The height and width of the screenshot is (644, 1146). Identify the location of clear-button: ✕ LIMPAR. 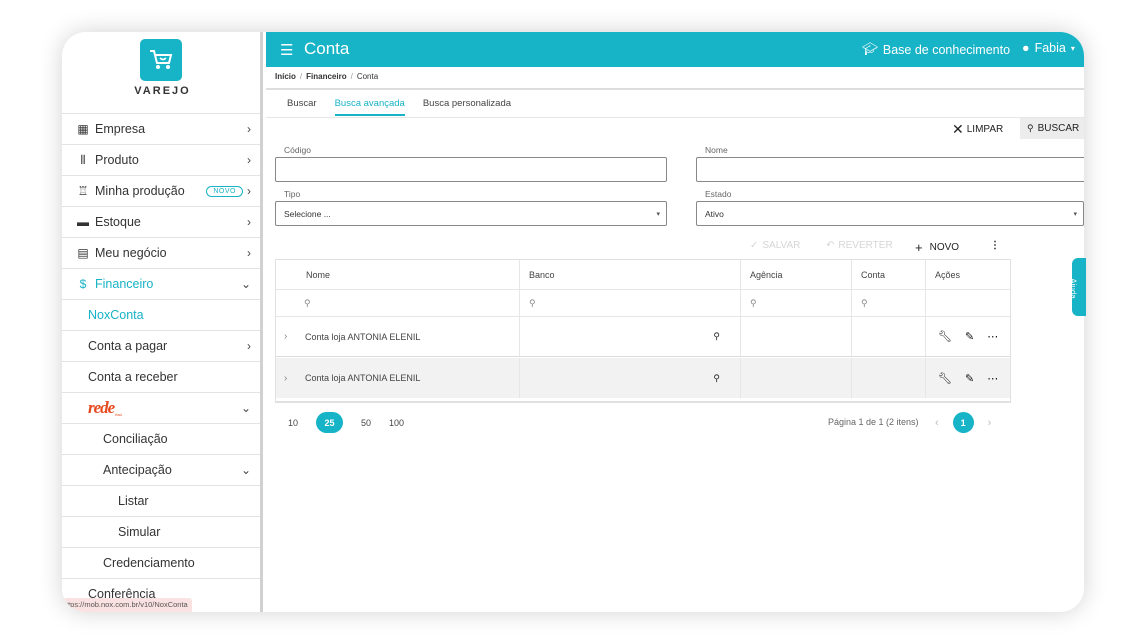
(977, 129).